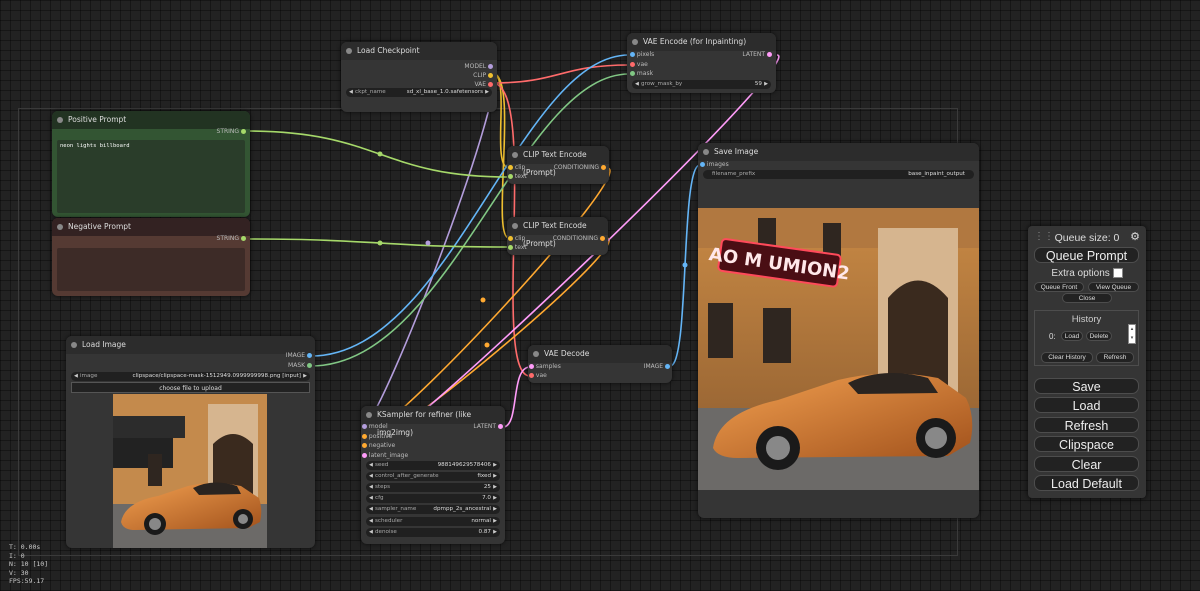 The image size is (1200, 591). Describe the element at coordinates (433, 487) in the screenshot. I see `steps-number: ◀ steps 25 ▶` at that location.